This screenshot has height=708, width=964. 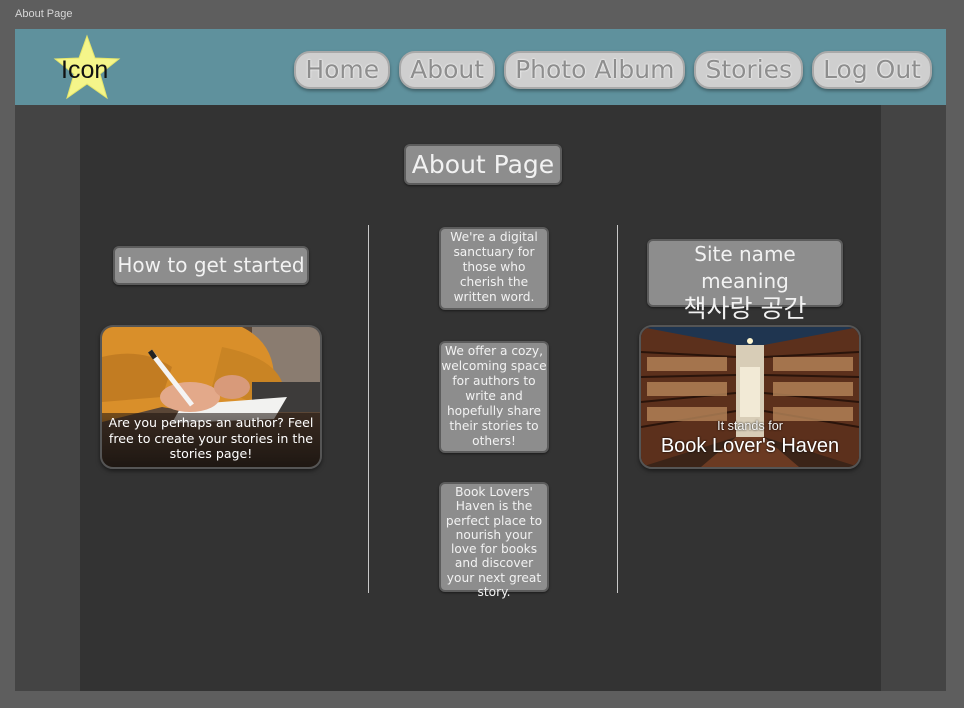 What do you see at coordinates (595, 70) in the screenshot?
I see `nav-photo-album-button: Photo Album` at bounding box center [595, 70].